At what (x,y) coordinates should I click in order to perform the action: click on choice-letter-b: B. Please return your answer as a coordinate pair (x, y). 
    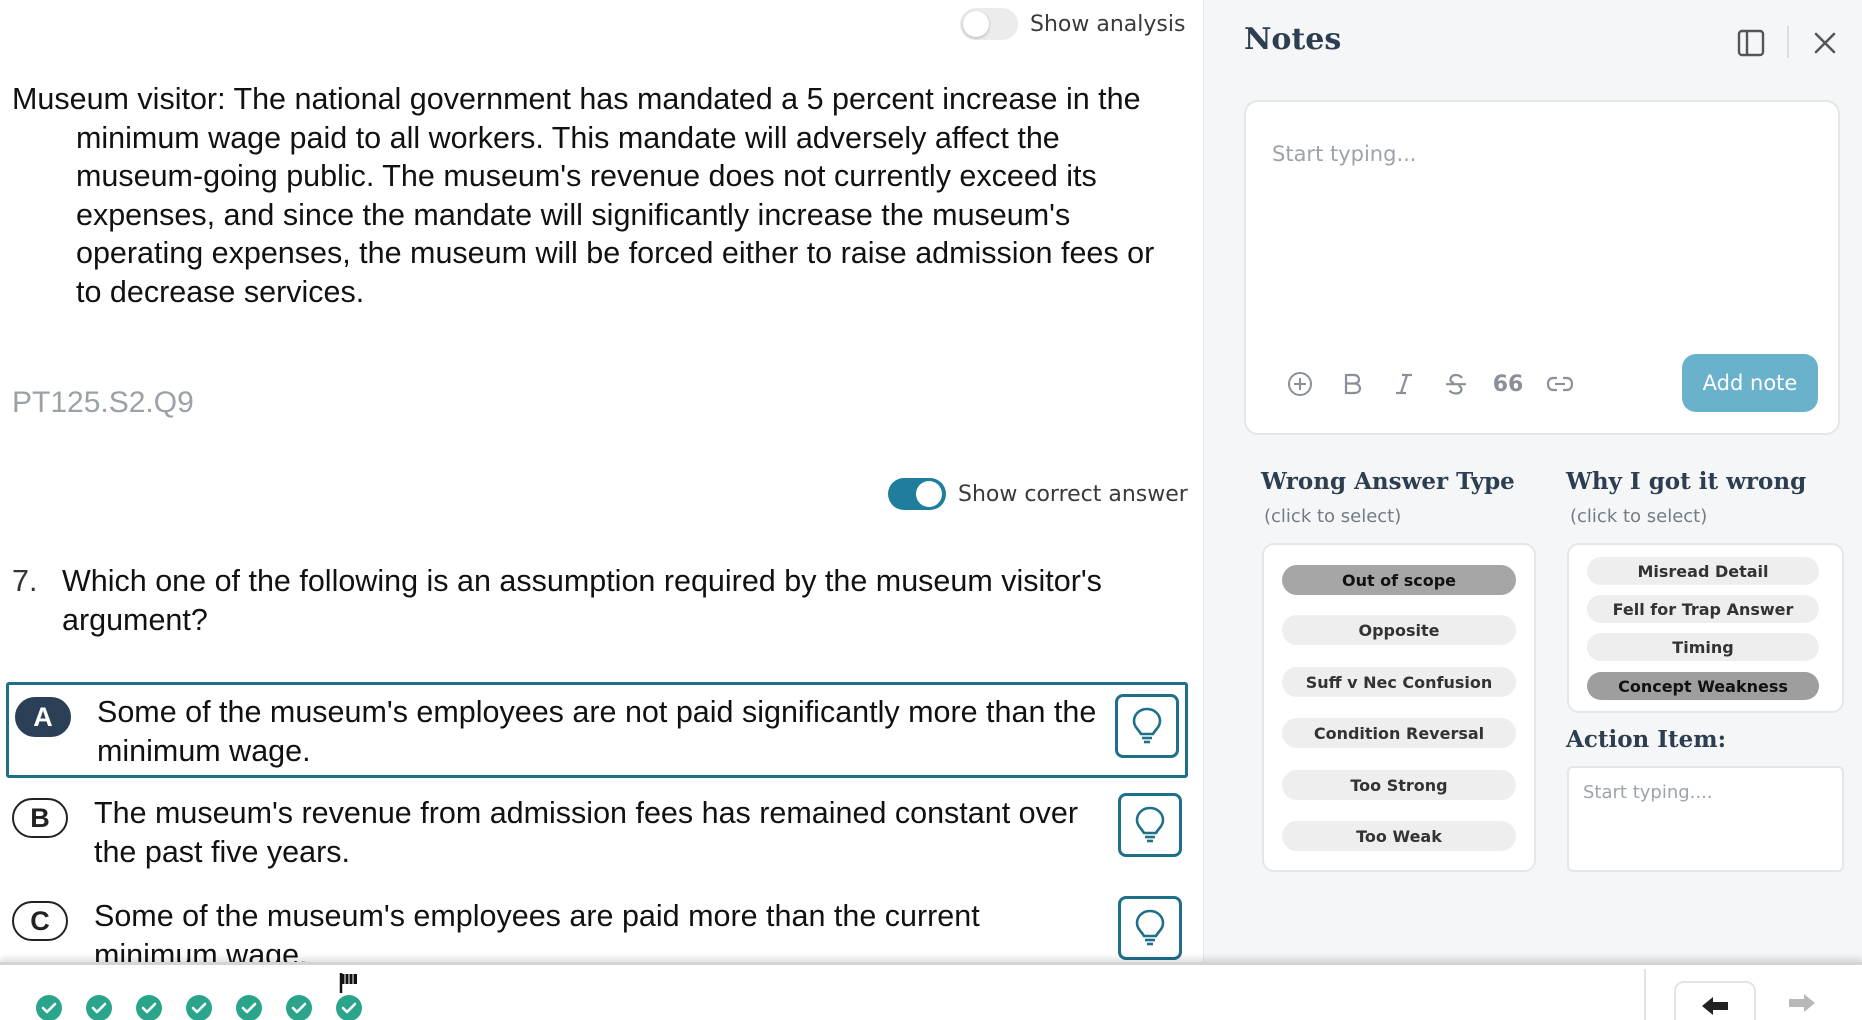
    Looking at the image, I should click on (40, 818).